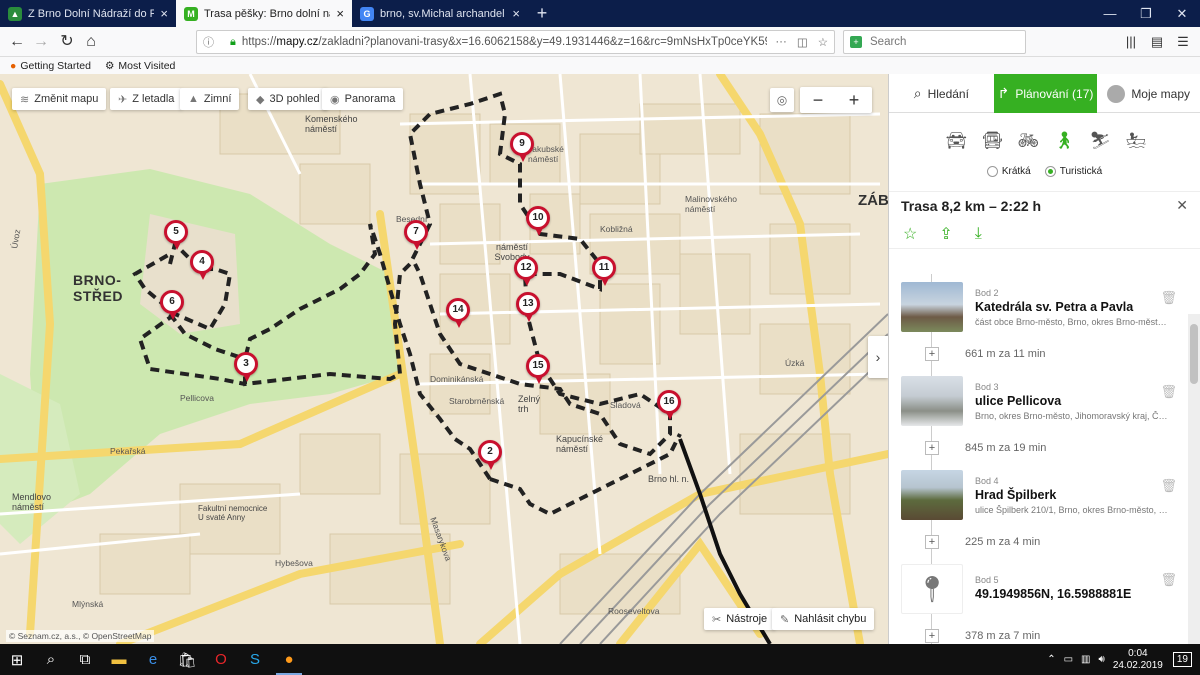 The width and height of the screenshot is (1200, 675). What do you see at coordinates (941, 93) in the screenshot?
I see `tab-search: ⌕ Hledání` at bounding box center [941, 93].